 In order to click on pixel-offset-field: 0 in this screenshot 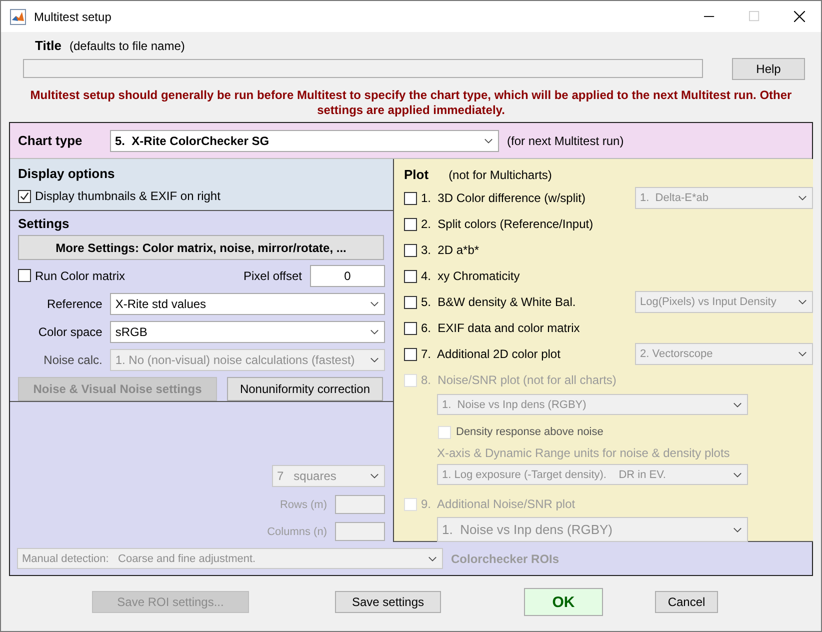, I will do `click(347, 275)`.